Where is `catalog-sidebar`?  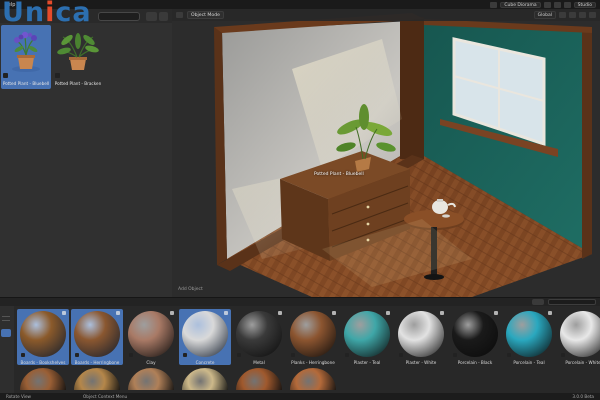
catalog-sidebar is located at coordinates (7, 350).